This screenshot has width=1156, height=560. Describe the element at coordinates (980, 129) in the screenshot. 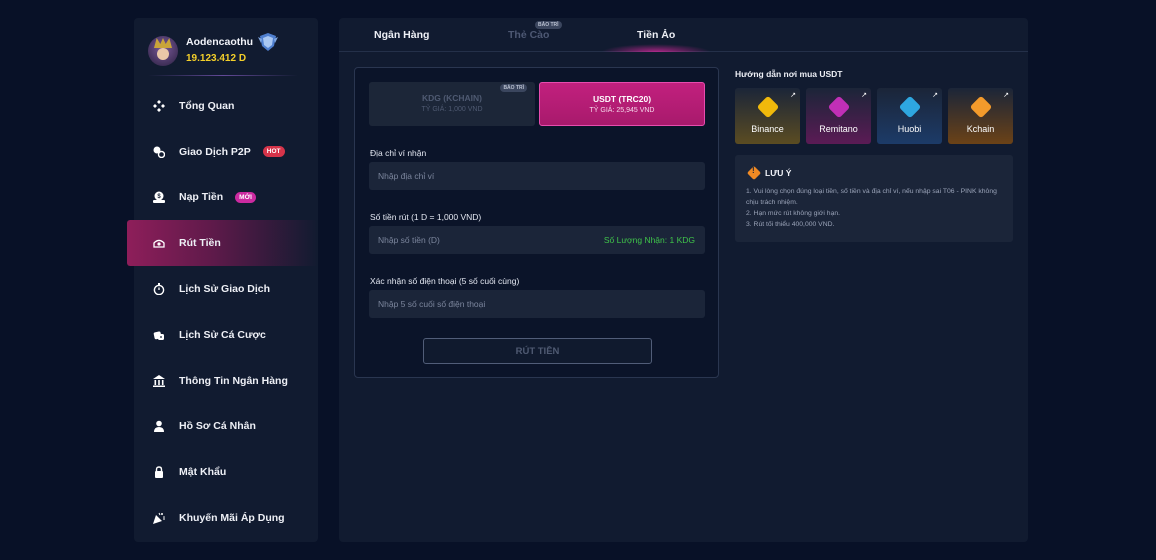

I see `exchange-name: Kchain` at that location.